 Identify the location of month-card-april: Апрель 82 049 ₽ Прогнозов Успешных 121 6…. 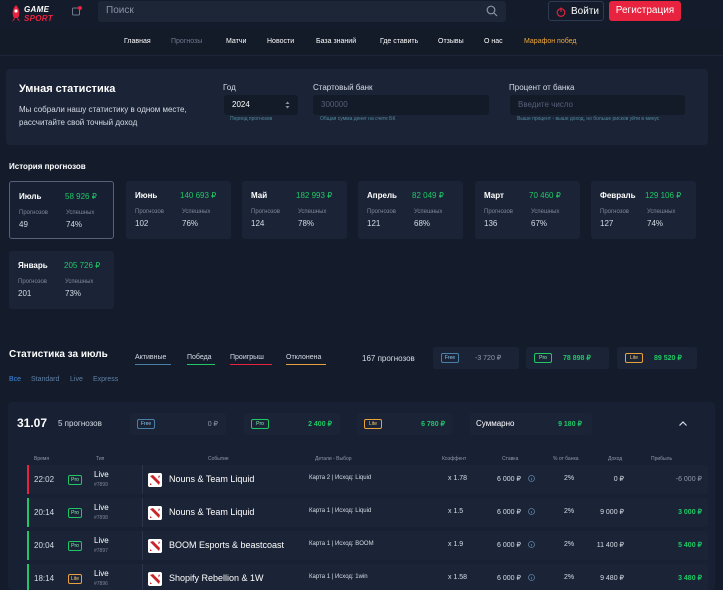
(410, 210).